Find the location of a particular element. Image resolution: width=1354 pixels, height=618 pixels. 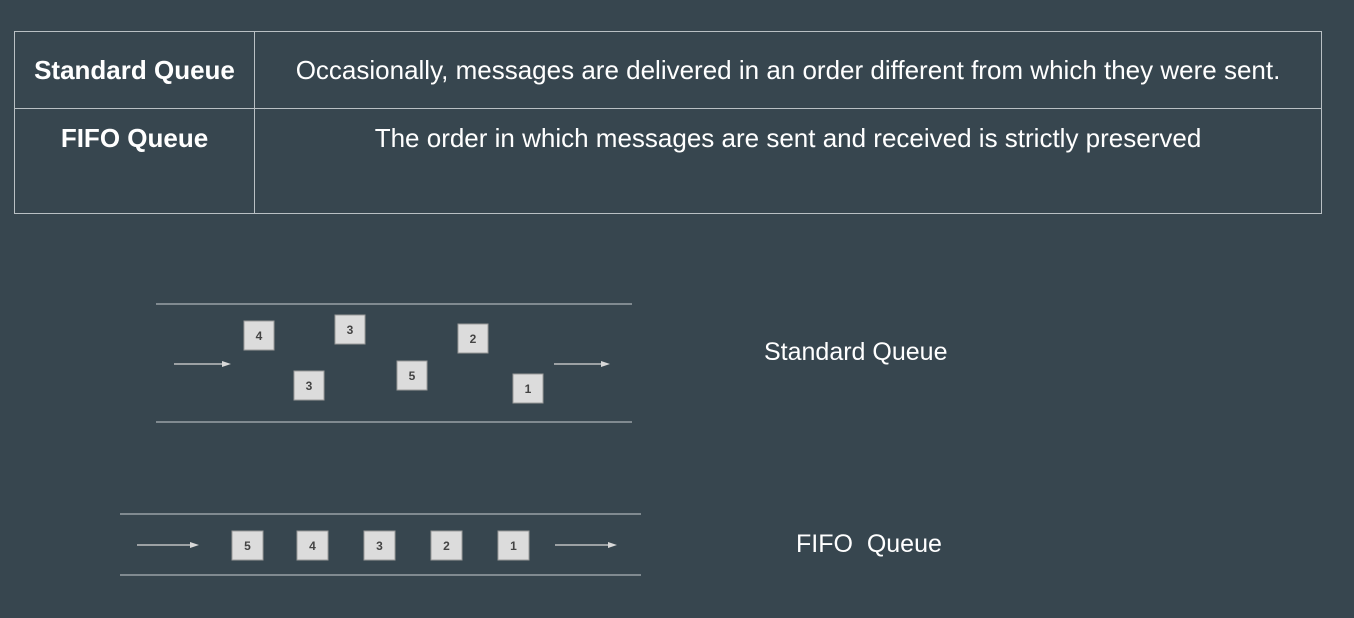

standard-queue-lane: 4 3 3 5 2 1 is located at coordinates (394, 363).